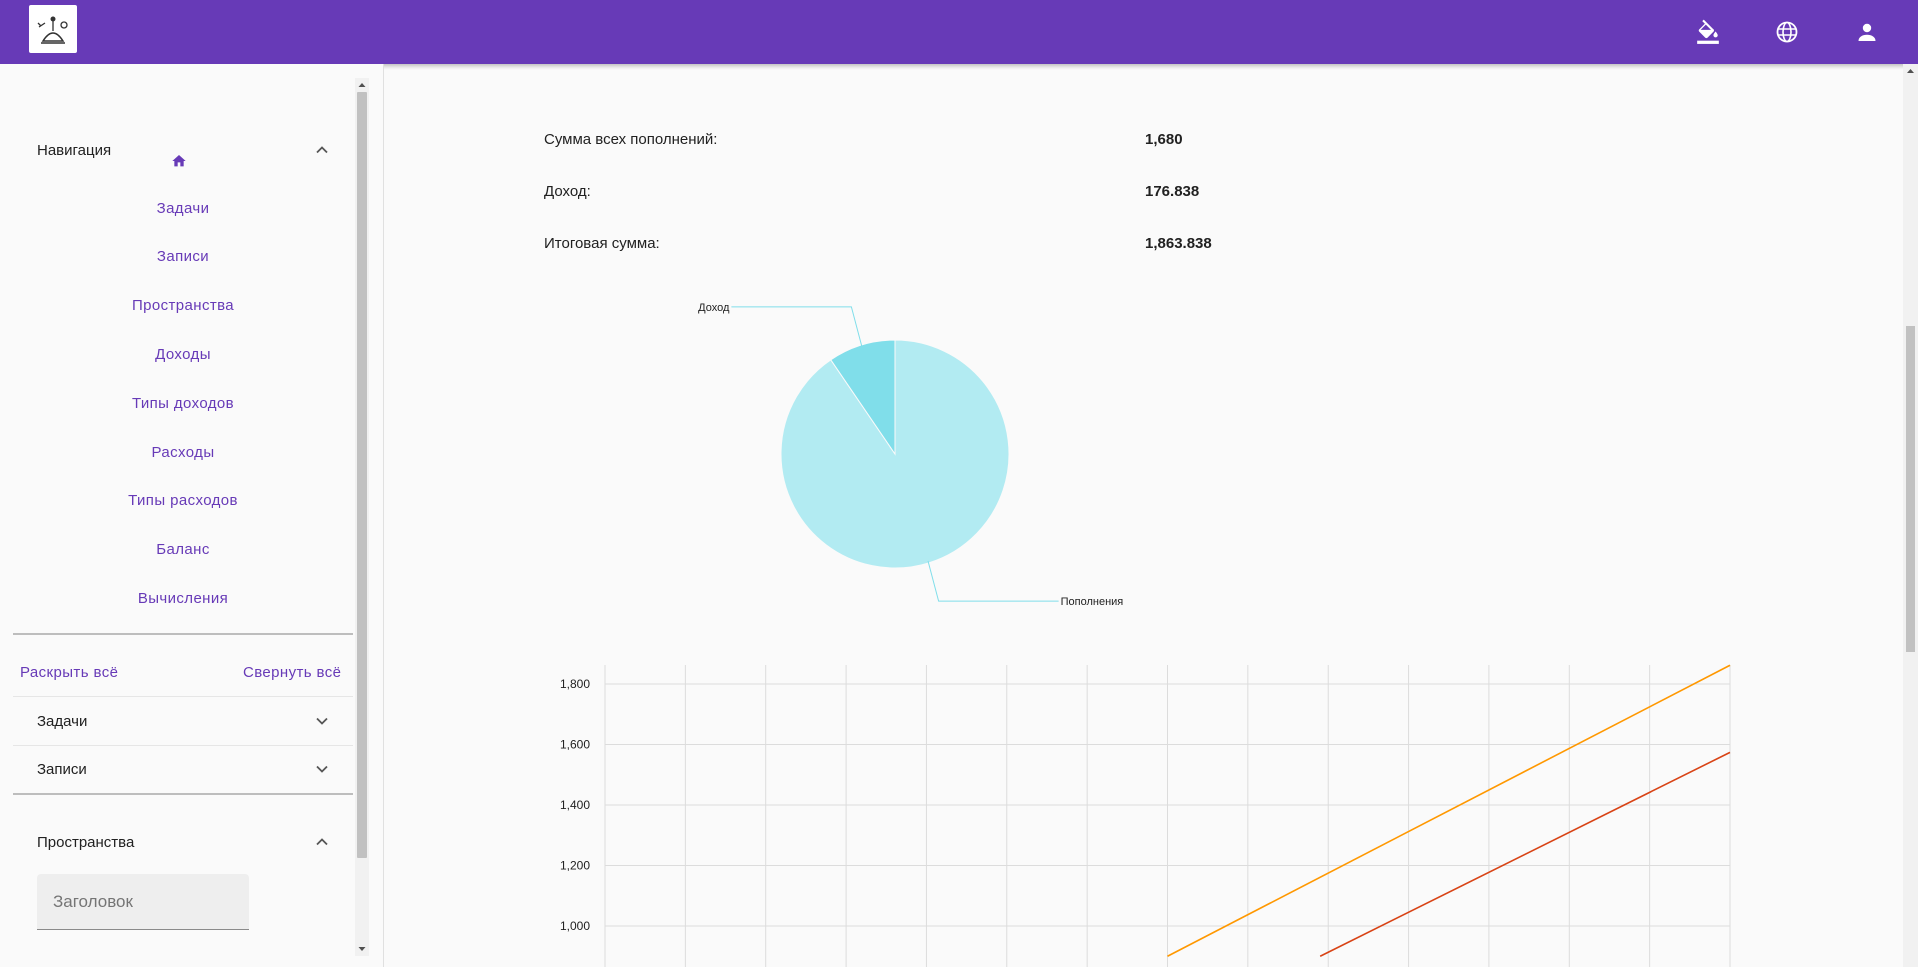 The height and width of the screenshot is (967, 1918). I want to click on spaces-panel-header: Пространства, so click(183, 842).